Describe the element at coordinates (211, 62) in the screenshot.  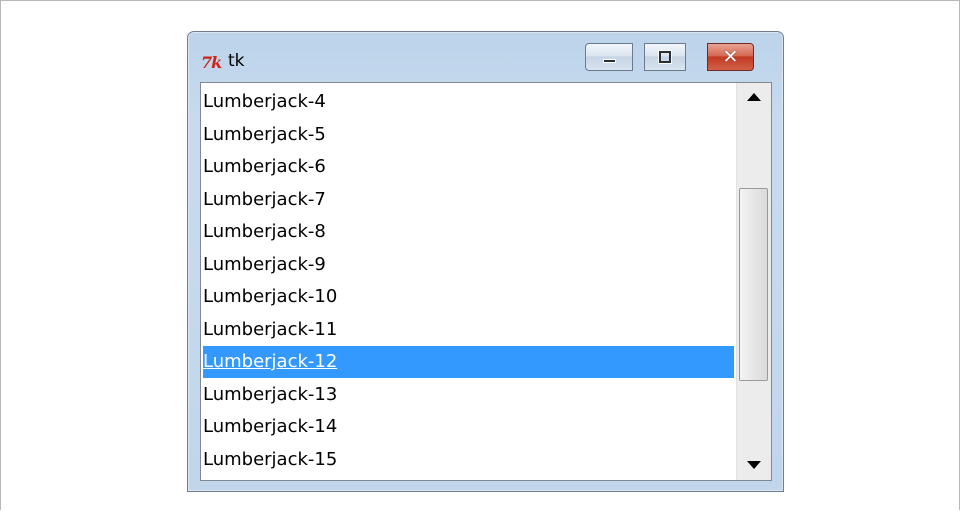
I see `tk-logo-icon: 7k` at that location.